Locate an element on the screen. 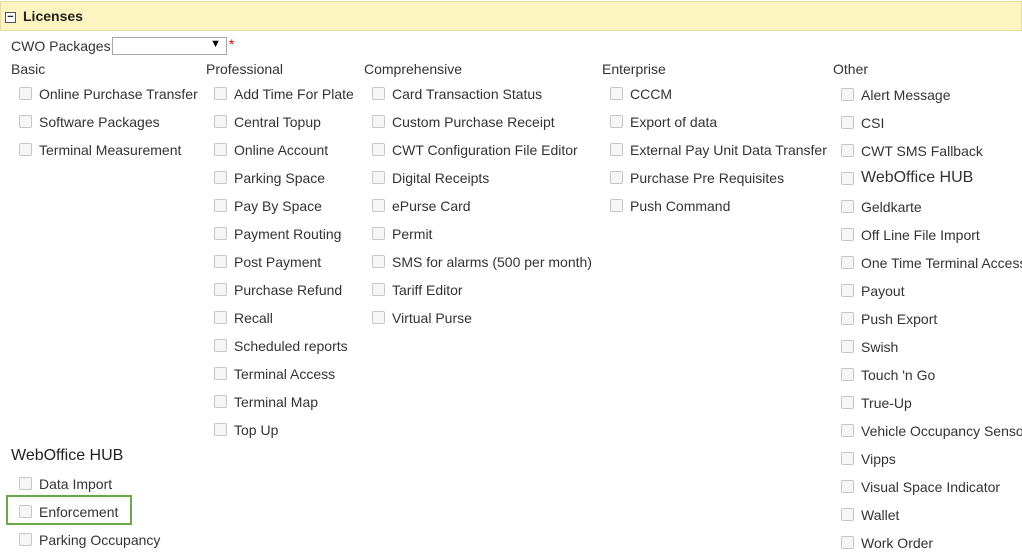  license-label: Central Topup is located at coordinates (277, 122).